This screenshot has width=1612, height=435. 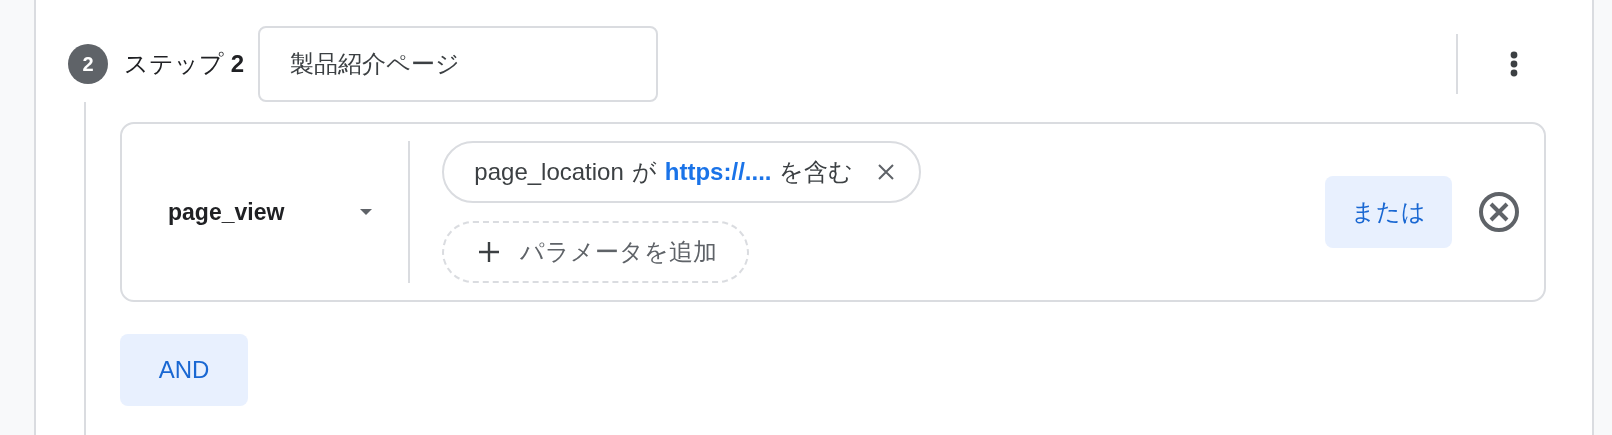 What do you see at coordinates (458, 64) in the screenshot?
I see `step-name-field: 製品紹介ページ` at bounding box center [458, 64].